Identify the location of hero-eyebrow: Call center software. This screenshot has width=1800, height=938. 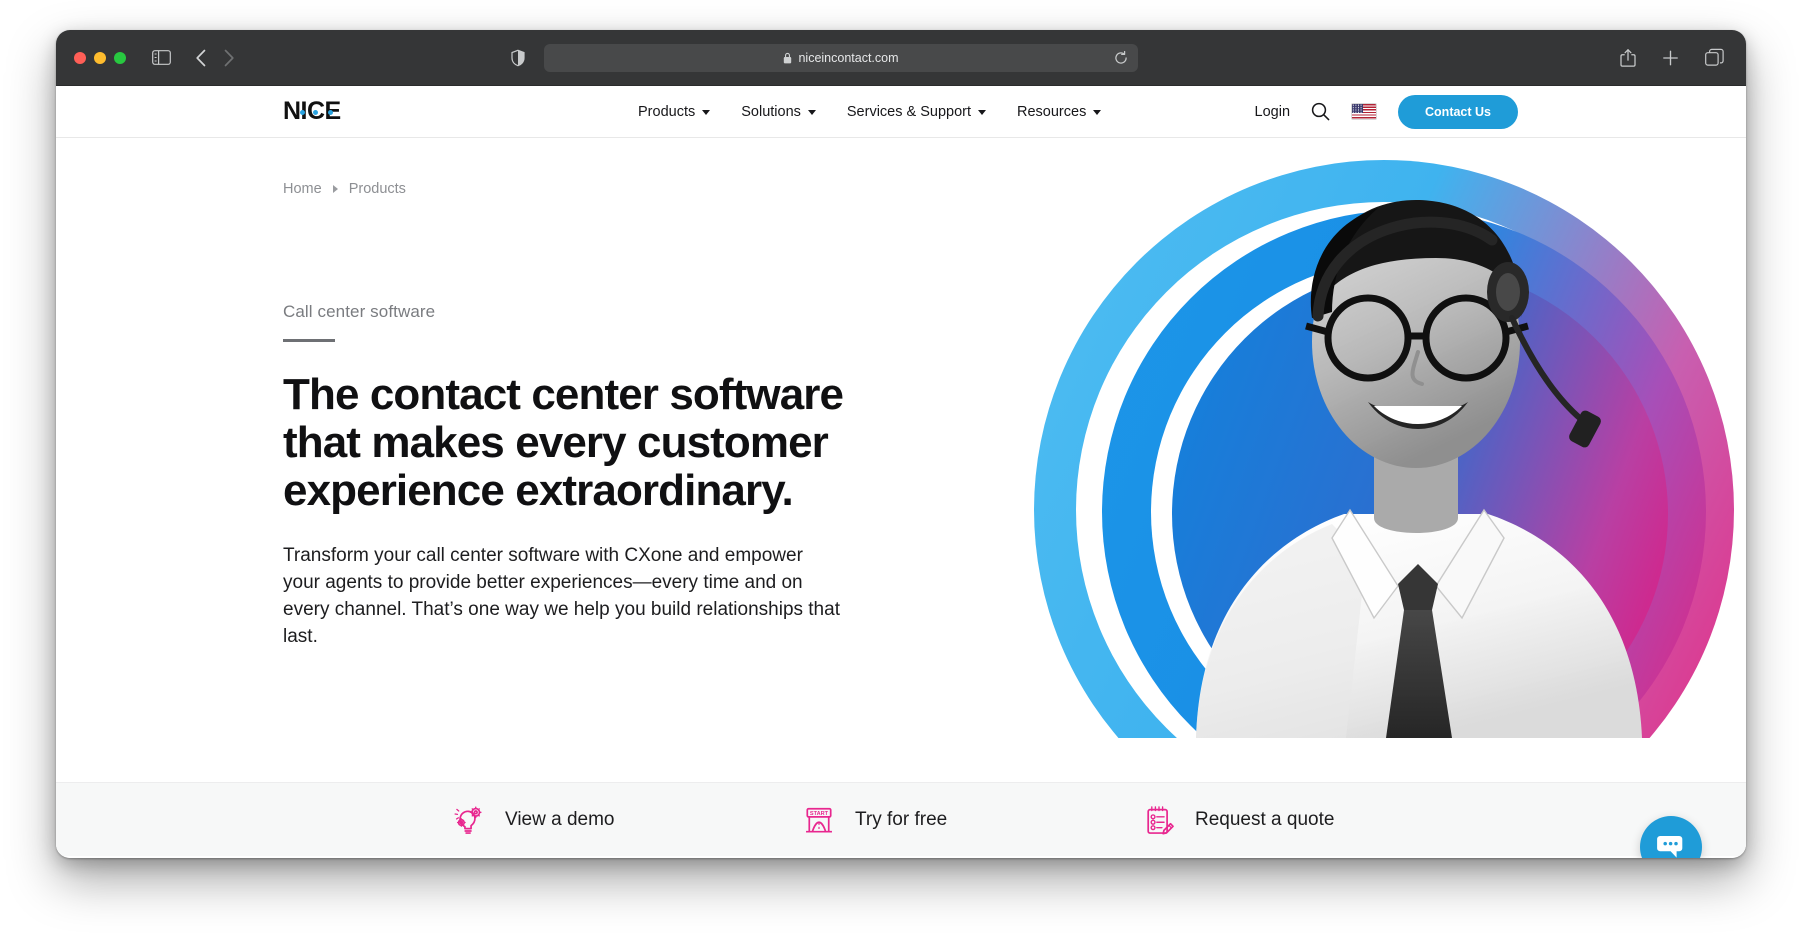
(359, 311).